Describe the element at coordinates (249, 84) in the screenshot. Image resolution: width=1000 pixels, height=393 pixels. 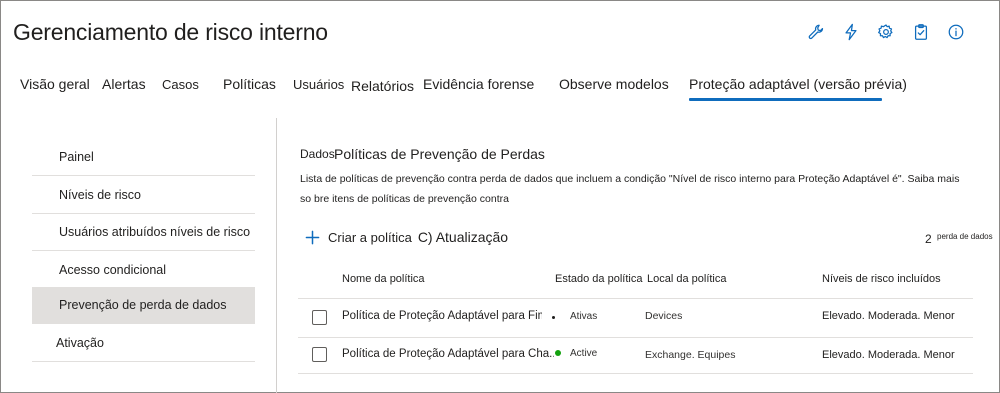
I see `tab-politicas: Políticas` at that location.